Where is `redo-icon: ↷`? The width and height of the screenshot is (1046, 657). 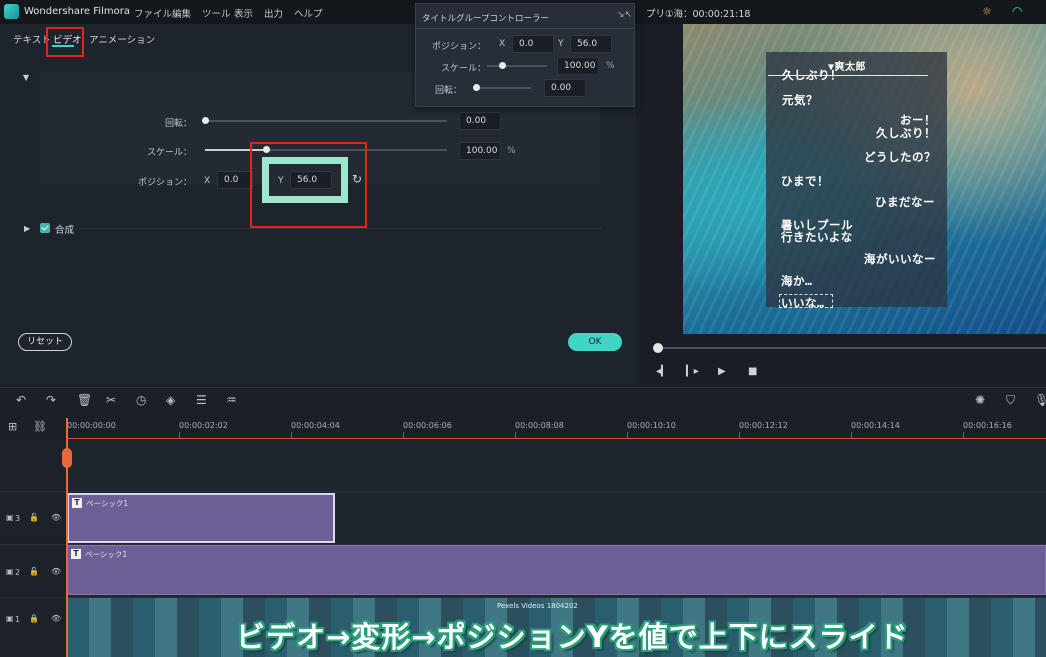
redo-icon: ↷ is located at coordinates (51, 400).